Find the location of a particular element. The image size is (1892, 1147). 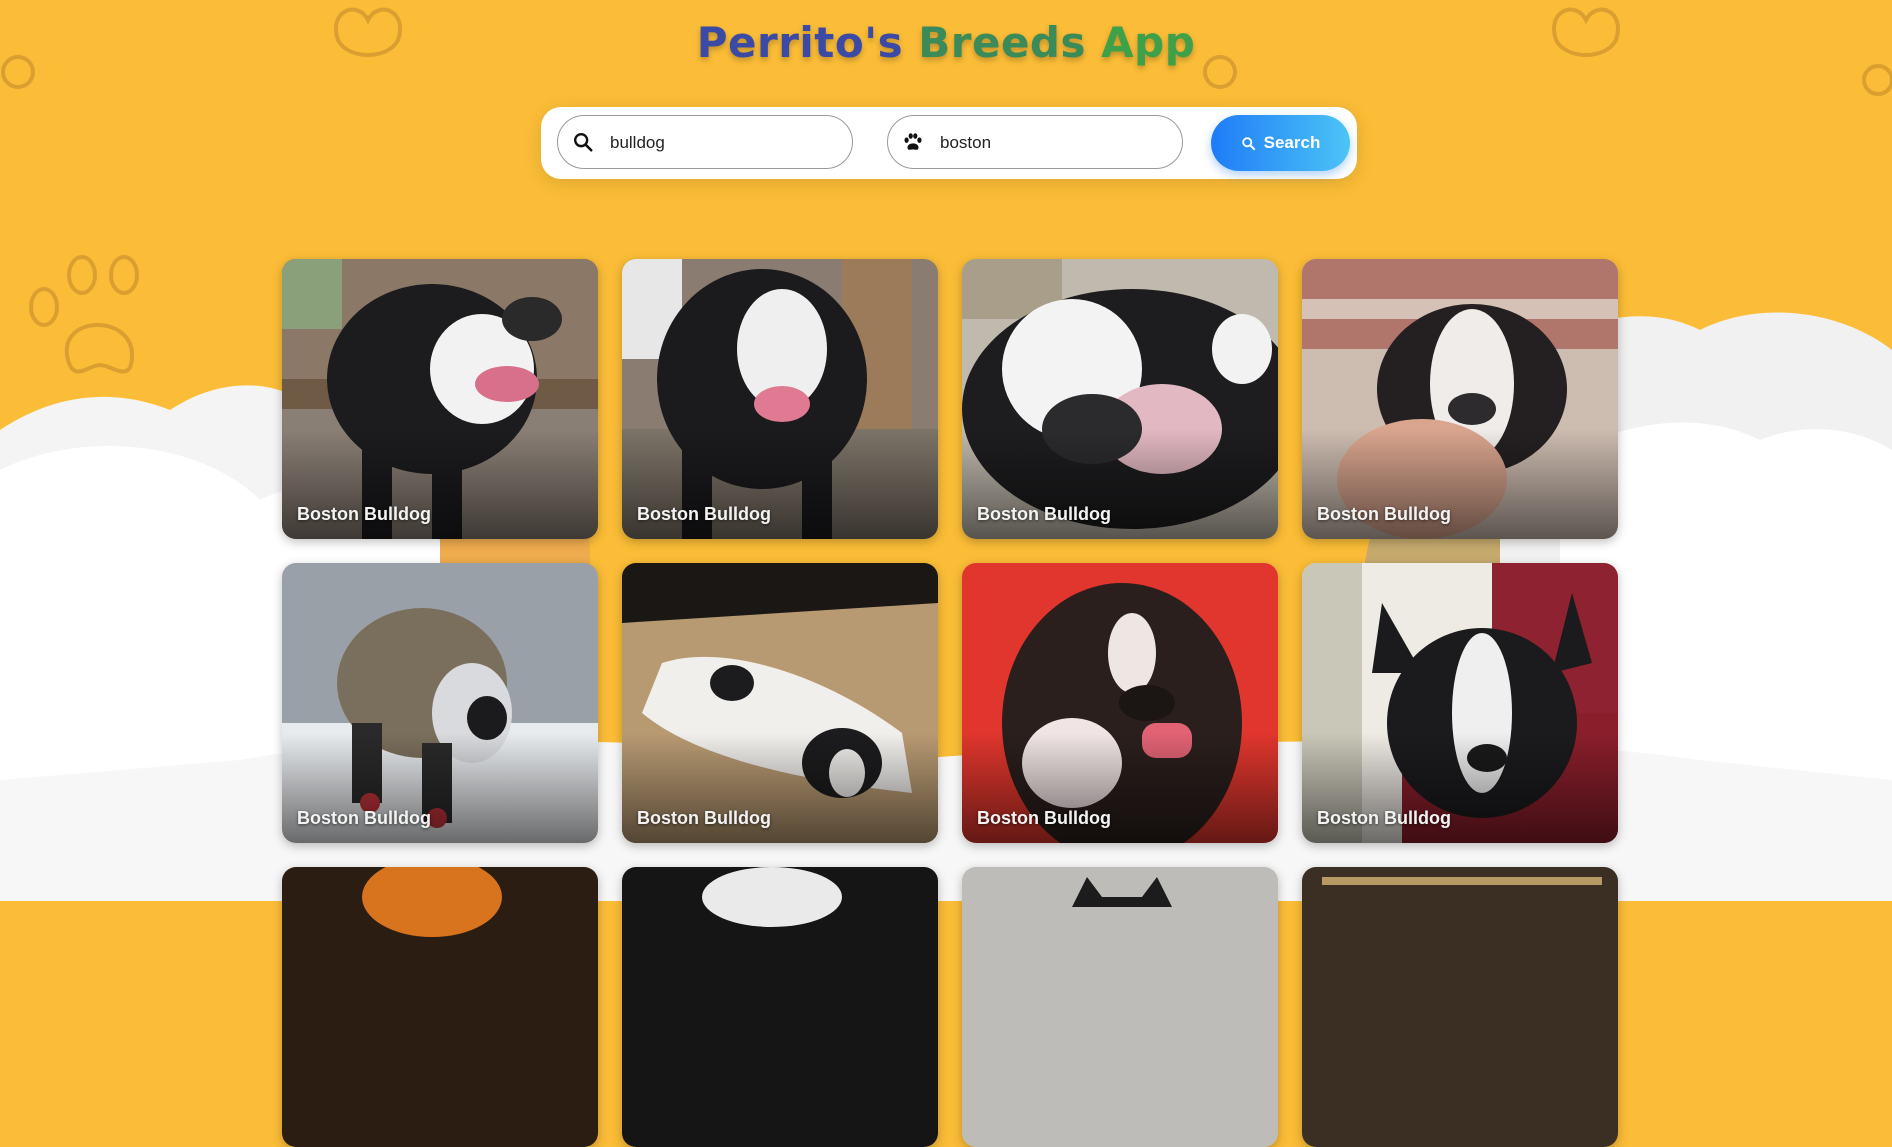

sub-breed-field is located at coordinates (1035, 142).